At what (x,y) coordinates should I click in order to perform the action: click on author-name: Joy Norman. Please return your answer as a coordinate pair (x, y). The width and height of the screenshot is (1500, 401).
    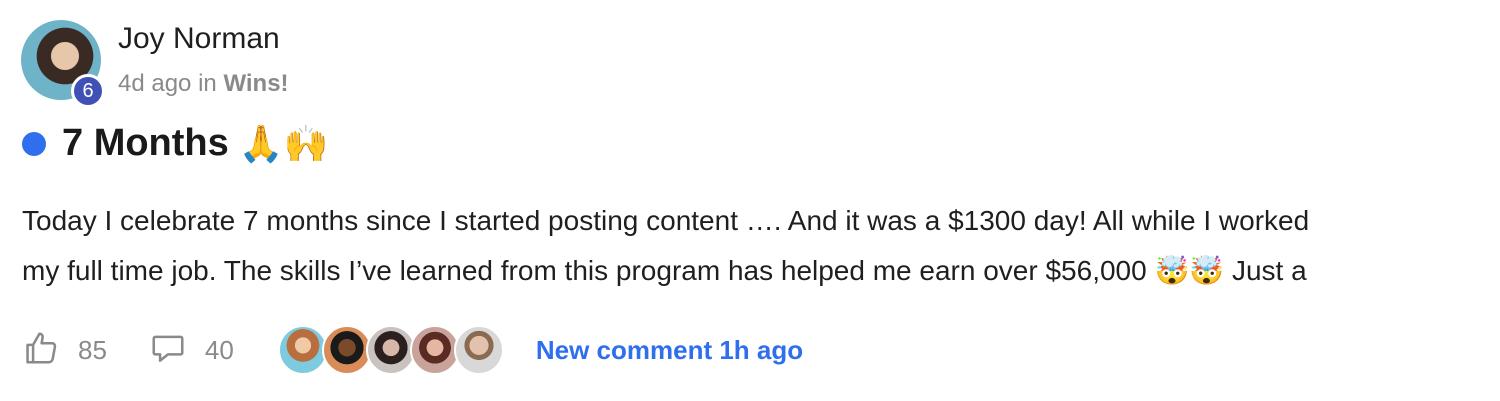
    Looking at the image, I should click on (199, 39).